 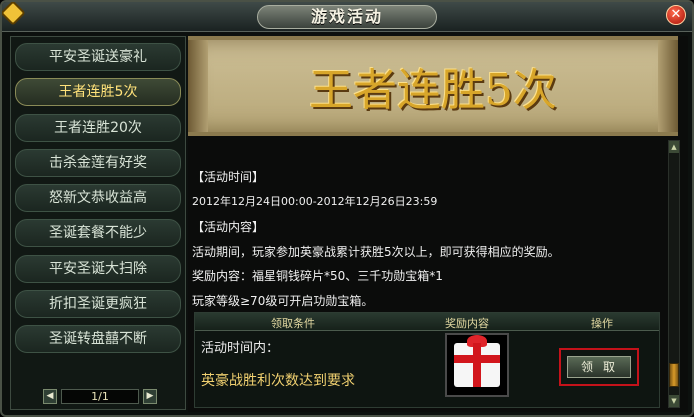 I want to click on claim-button: 领取, so click(x=599, y=367).